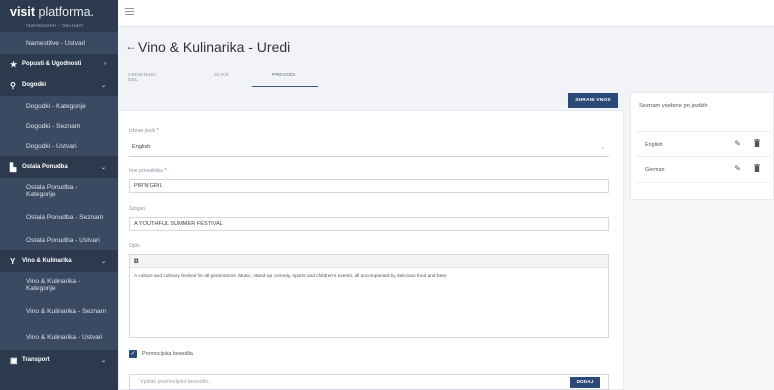 The image size is (774, 390). Describe the element at coordinates (53, 285) in the screenshot. I see `sidebar-item-label: Vino & Kulinarika - Kategorije` at that location.